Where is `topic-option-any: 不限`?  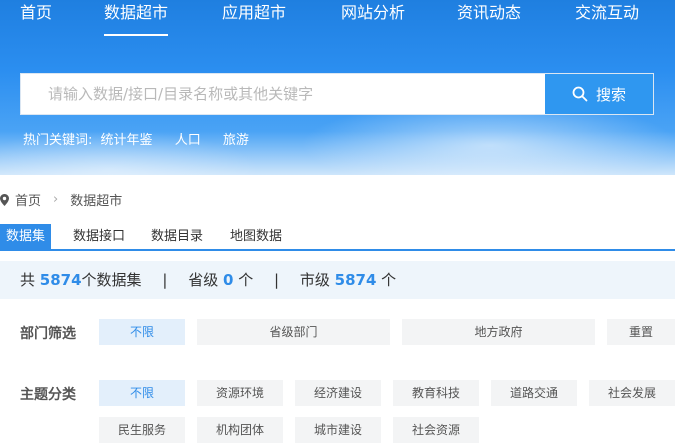 topic-option-any: 不限 is located at coordinates (142, 393).